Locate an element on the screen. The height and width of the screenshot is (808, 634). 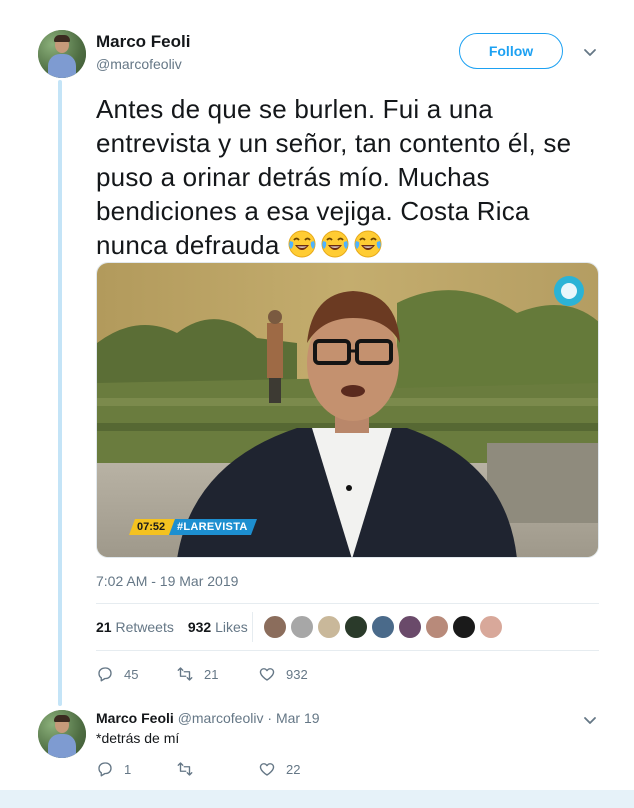
broadcast-hashtag: #LAREVISTA is located at coordinates (212, 527).